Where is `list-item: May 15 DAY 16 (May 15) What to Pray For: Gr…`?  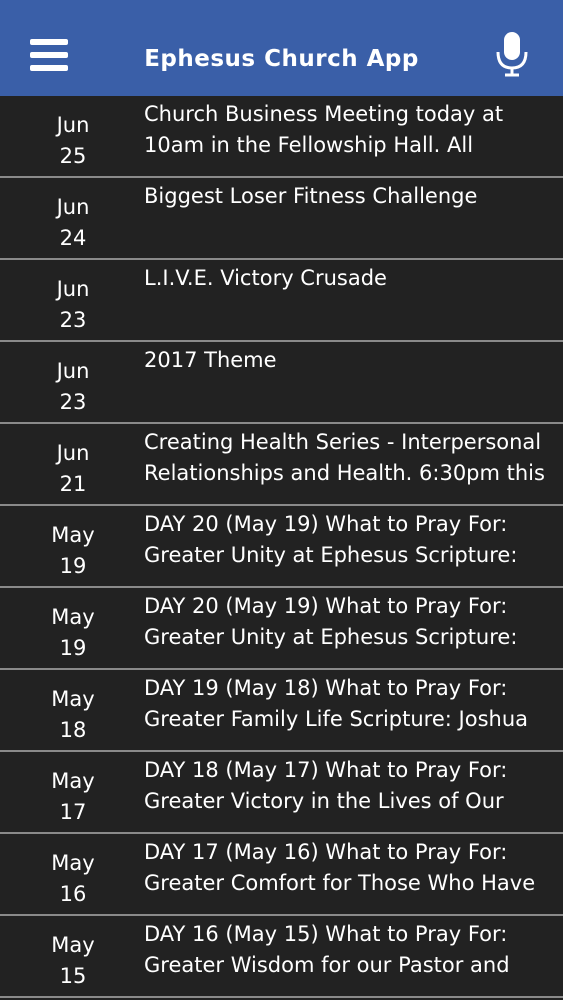 list-item: May 15 DAY 16 (May 15) What to Pray For: Gr… is located at coordinates (281, 957).